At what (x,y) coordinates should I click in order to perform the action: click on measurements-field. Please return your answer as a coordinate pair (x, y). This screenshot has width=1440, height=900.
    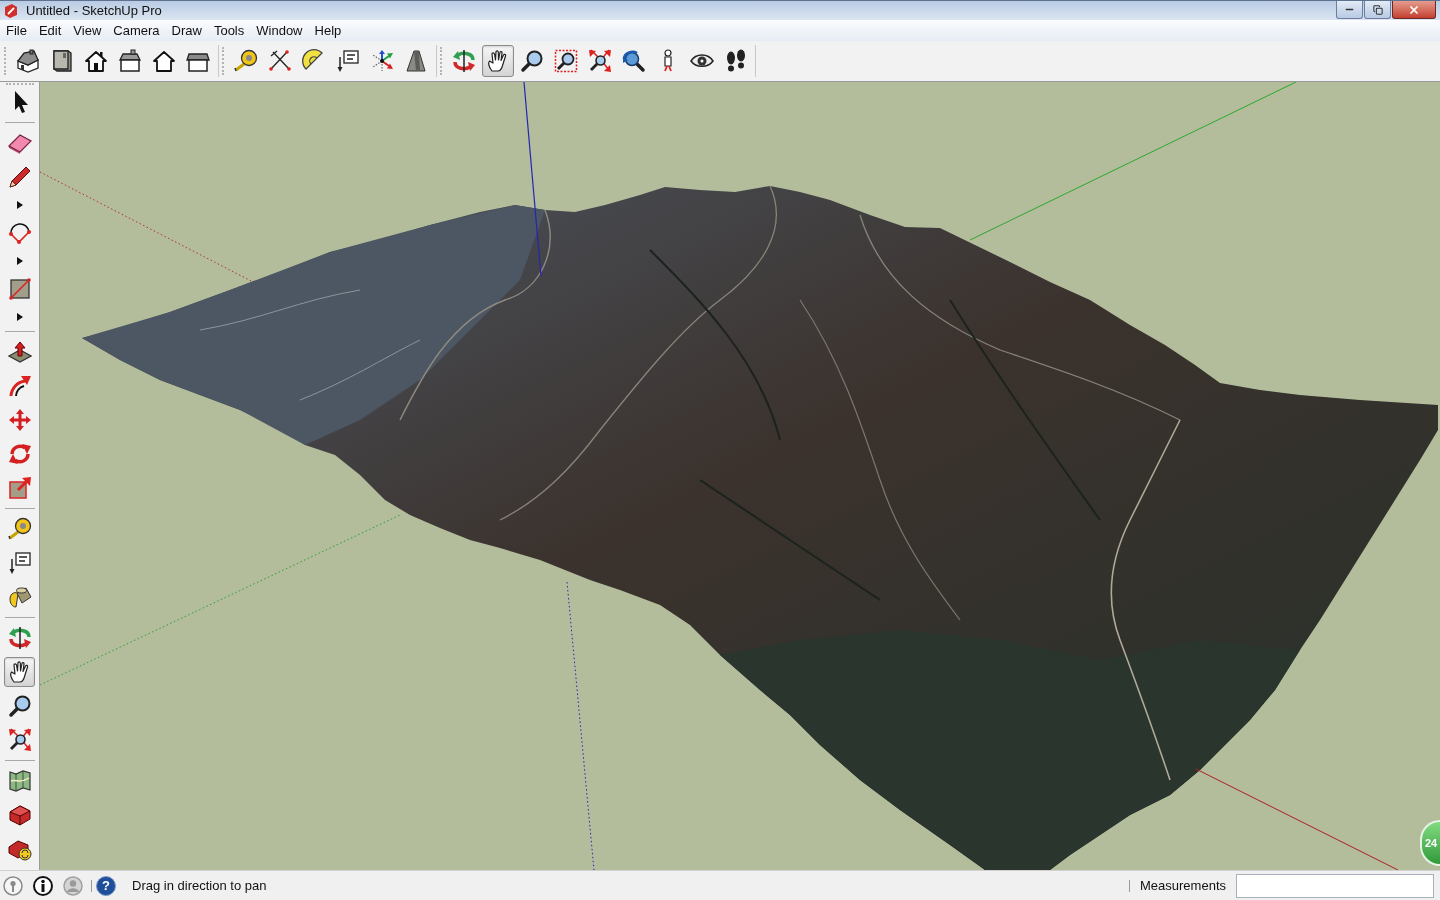
    Looking at the image, I should click on (1335, 885).